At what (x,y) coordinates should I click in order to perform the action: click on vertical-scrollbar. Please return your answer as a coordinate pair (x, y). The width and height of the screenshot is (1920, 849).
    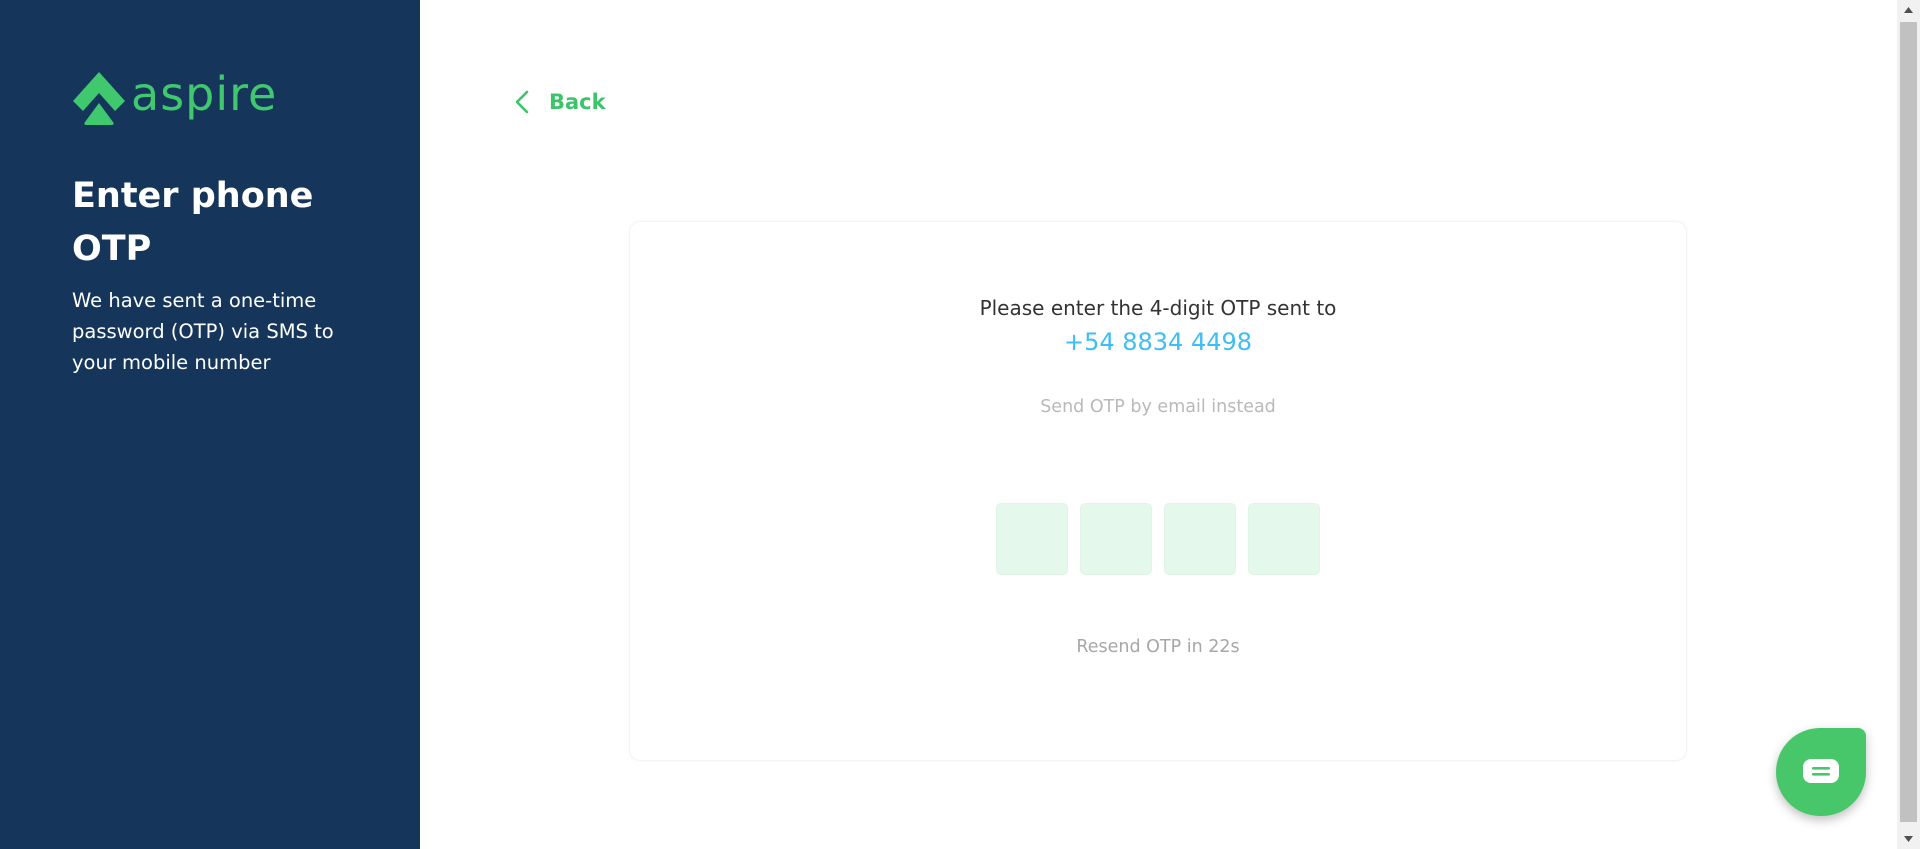
    Looking at the image, I should click on (1908, 424).